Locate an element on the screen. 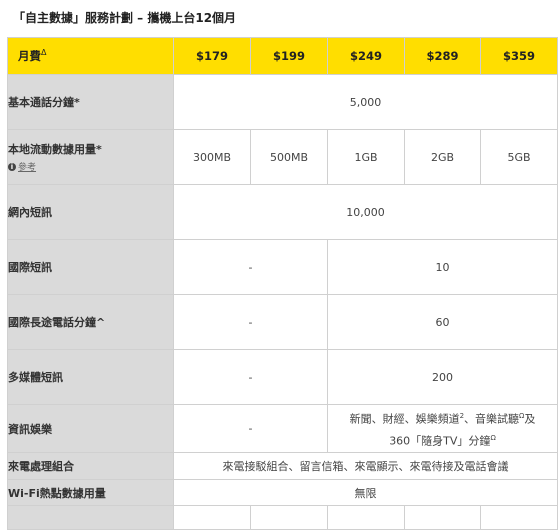  idd-sms-left: - is located at coordinates (250, 267).